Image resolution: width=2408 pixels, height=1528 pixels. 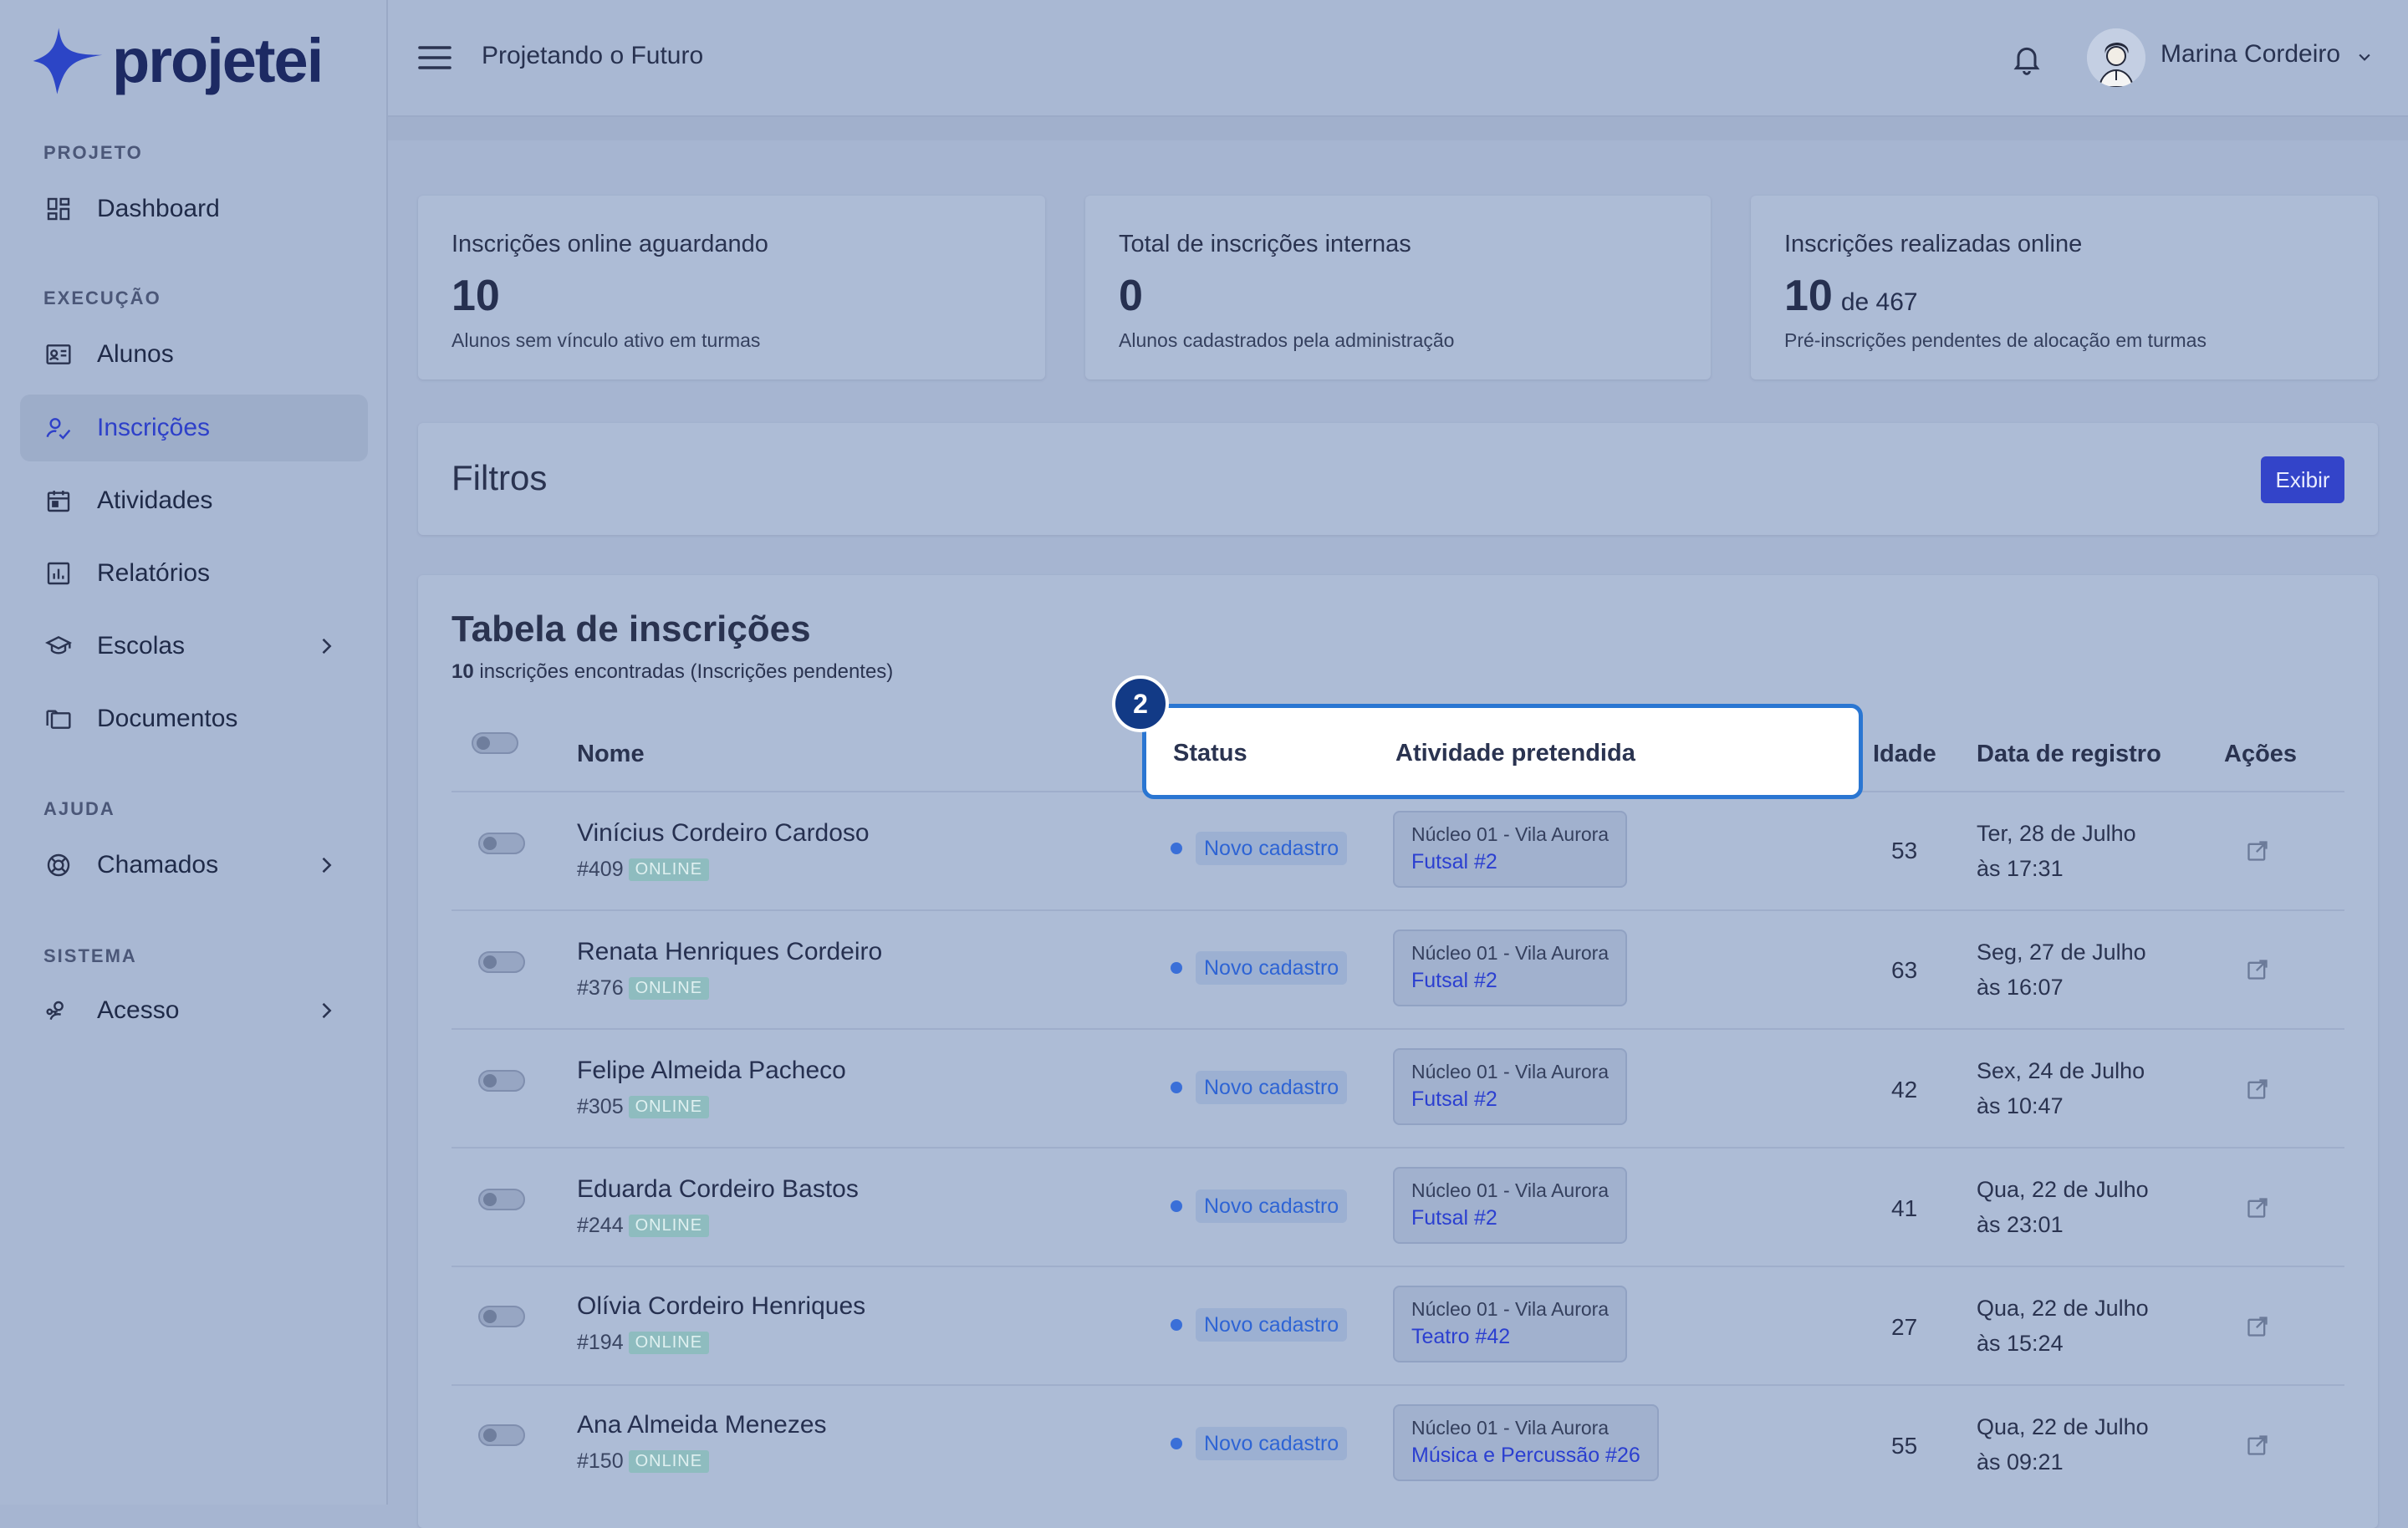 What do you see at coordinates (495, 743) in the screenshot?
I see `select-all-toggle` at bounding box center [495, 743].